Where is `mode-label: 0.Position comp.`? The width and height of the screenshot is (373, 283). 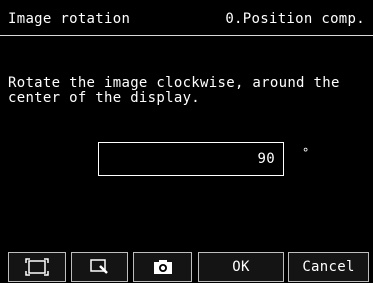
mode-label: 0.Position comp. is located at coordinates (295, 19).